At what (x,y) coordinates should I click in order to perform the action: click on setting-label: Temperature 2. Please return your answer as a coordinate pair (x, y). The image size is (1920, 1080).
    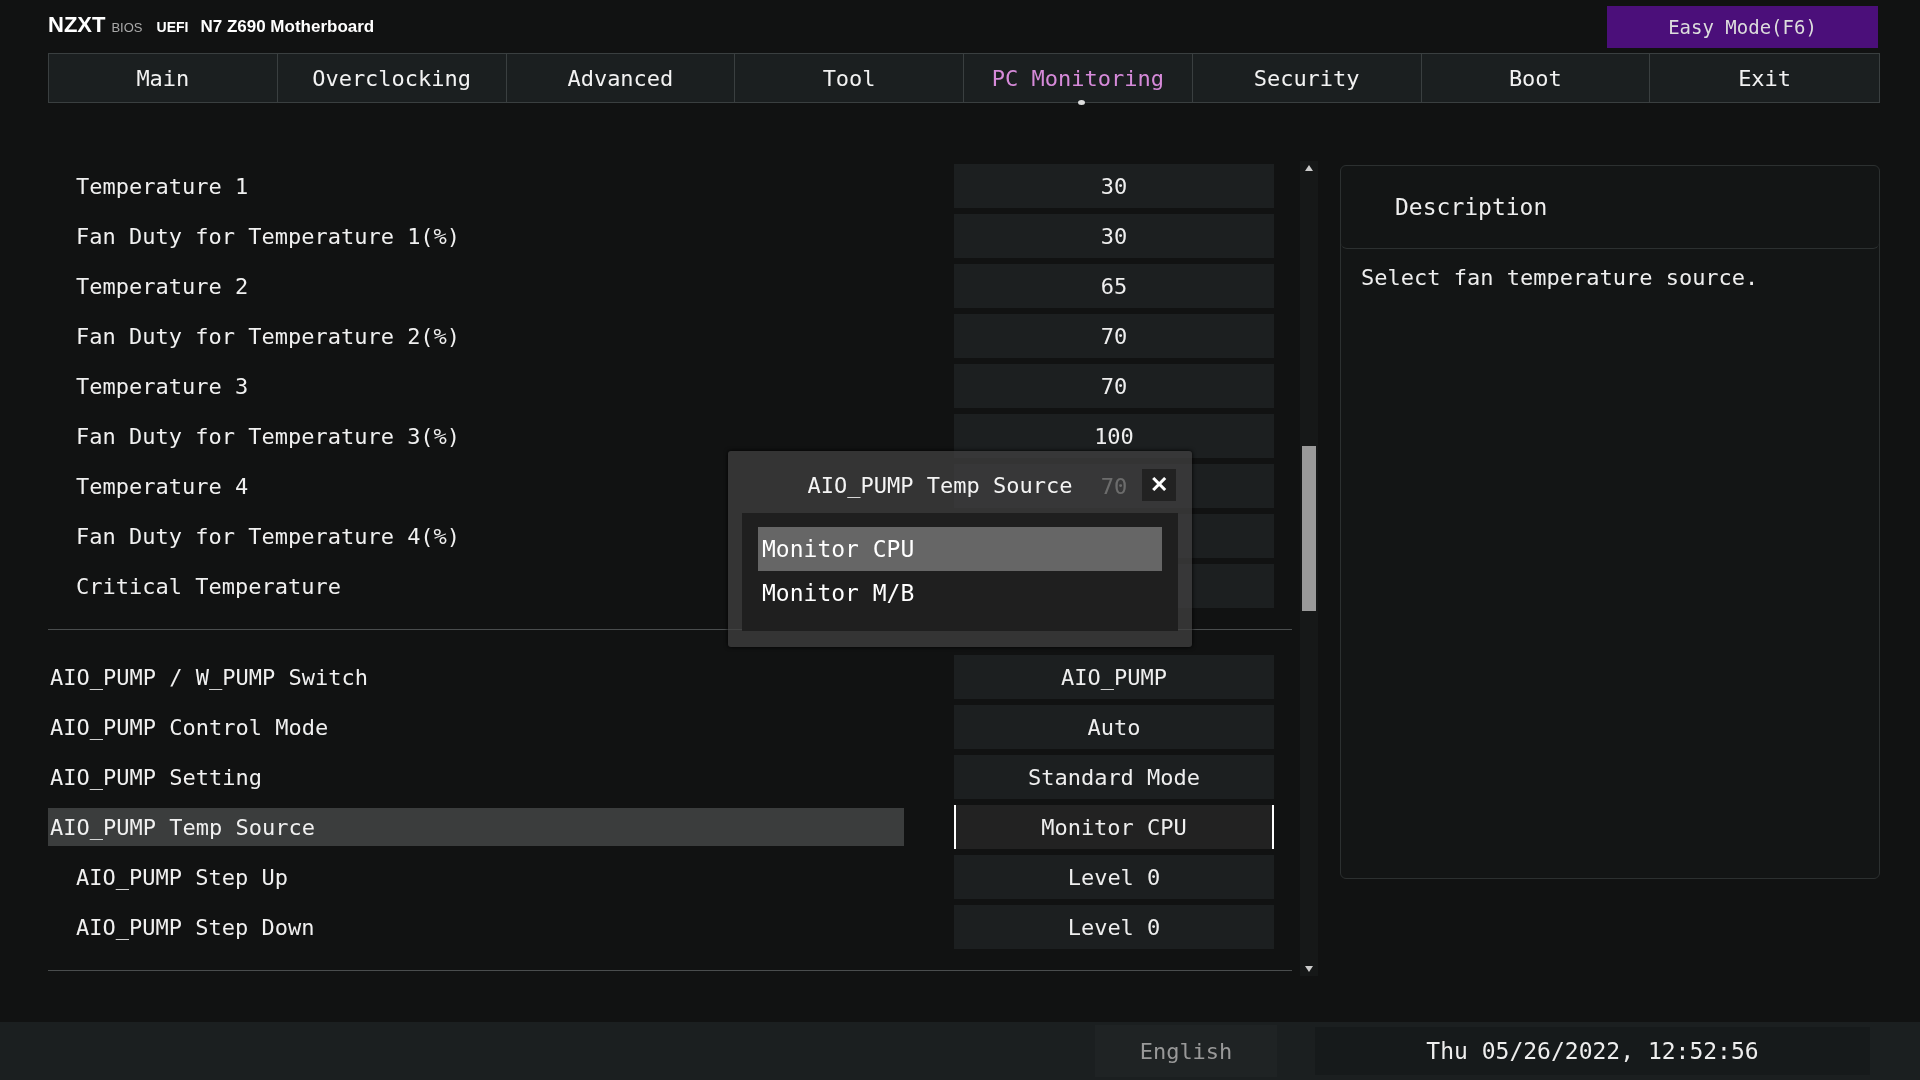
    Looking at the image, I should click on (501, 286).